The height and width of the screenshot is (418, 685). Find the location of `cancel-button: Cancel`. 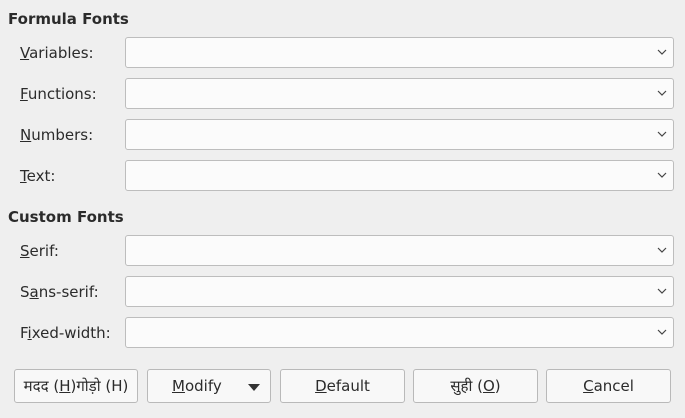

cancel-button: Cancel is located at coordinates (608, 386).